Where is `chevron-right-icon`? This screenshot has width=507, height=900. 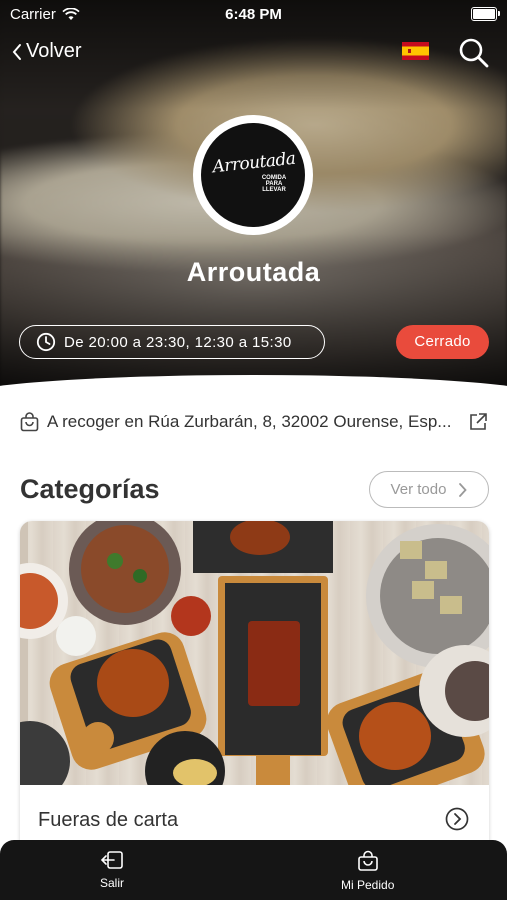
chevron-right-icon is located at coordinates (463, 489).